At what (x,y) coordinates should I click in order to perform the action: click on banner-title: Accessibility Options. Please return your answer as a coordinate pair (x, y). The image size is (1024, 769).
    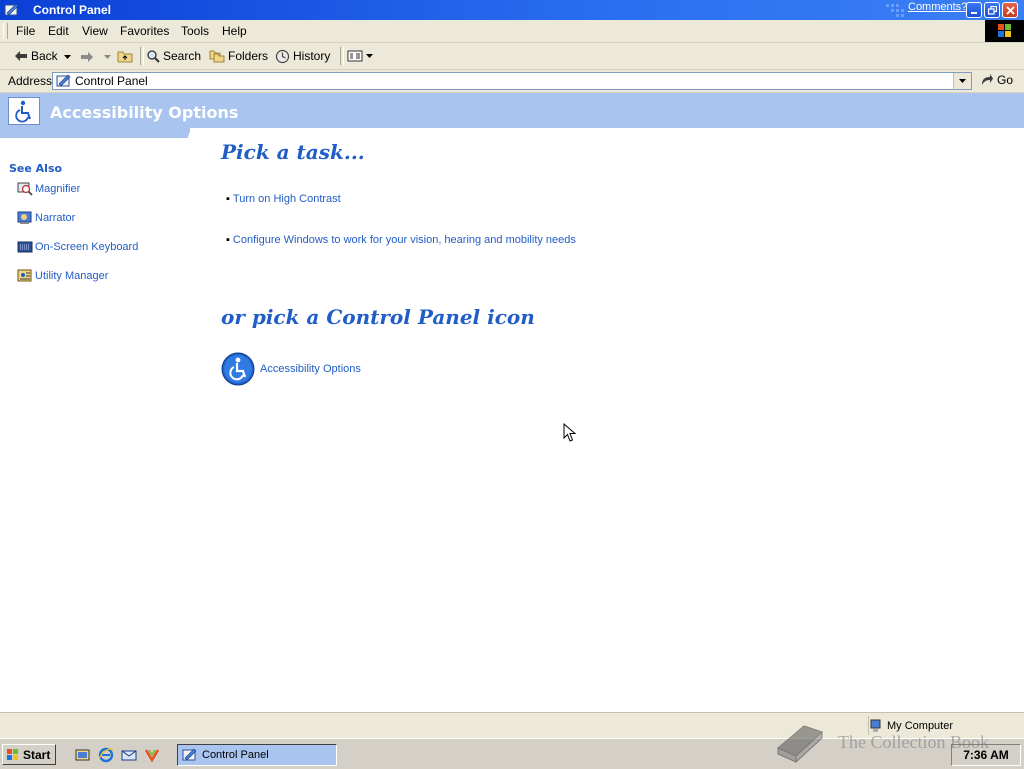
    Looking at the image, I should click on (144, 112).